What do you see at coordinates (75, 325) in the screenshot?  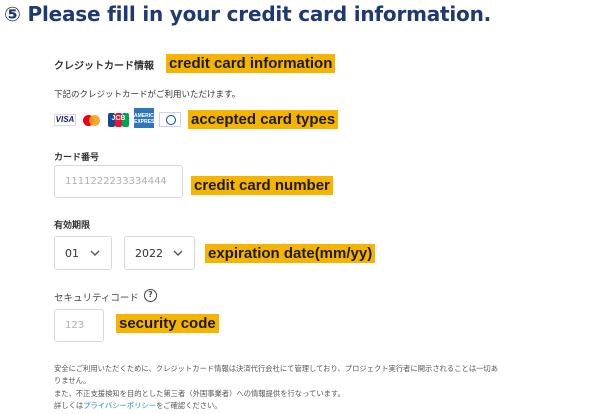 I see `security-code-placeholder: 123` at bounding box center [75, 325].